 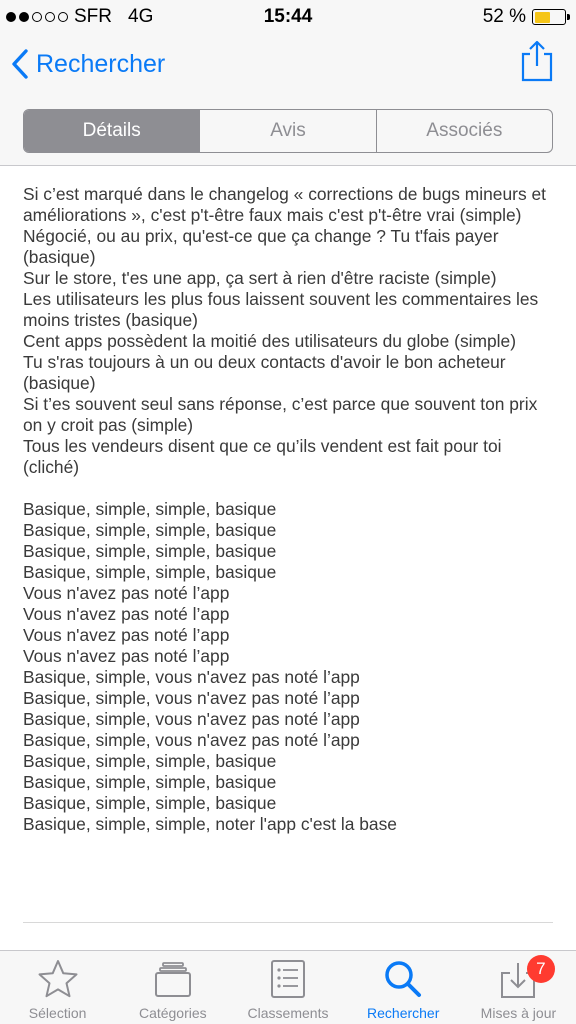 What do you see at coordinates (551, 17) in the screenshot?
I see `battery-icon` at bounding box center [551, 17].